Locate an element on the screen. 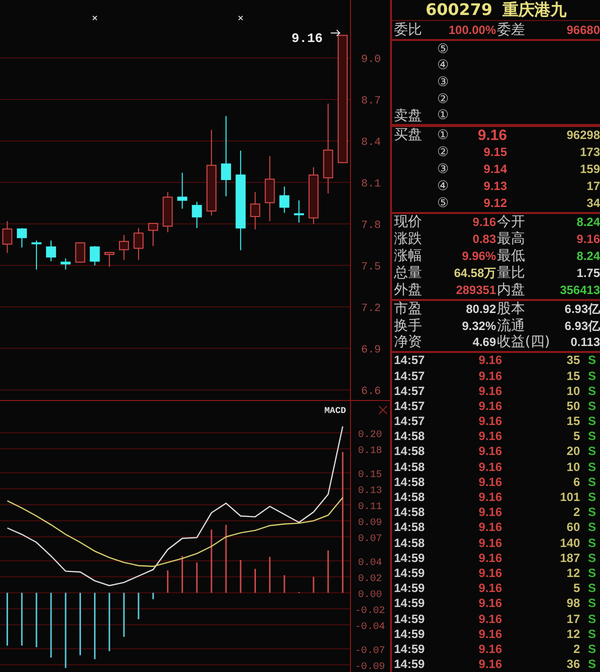 The width and height of the screenshot is (600, 672). bid-volume: 173 is located at coordinates (589, 152).